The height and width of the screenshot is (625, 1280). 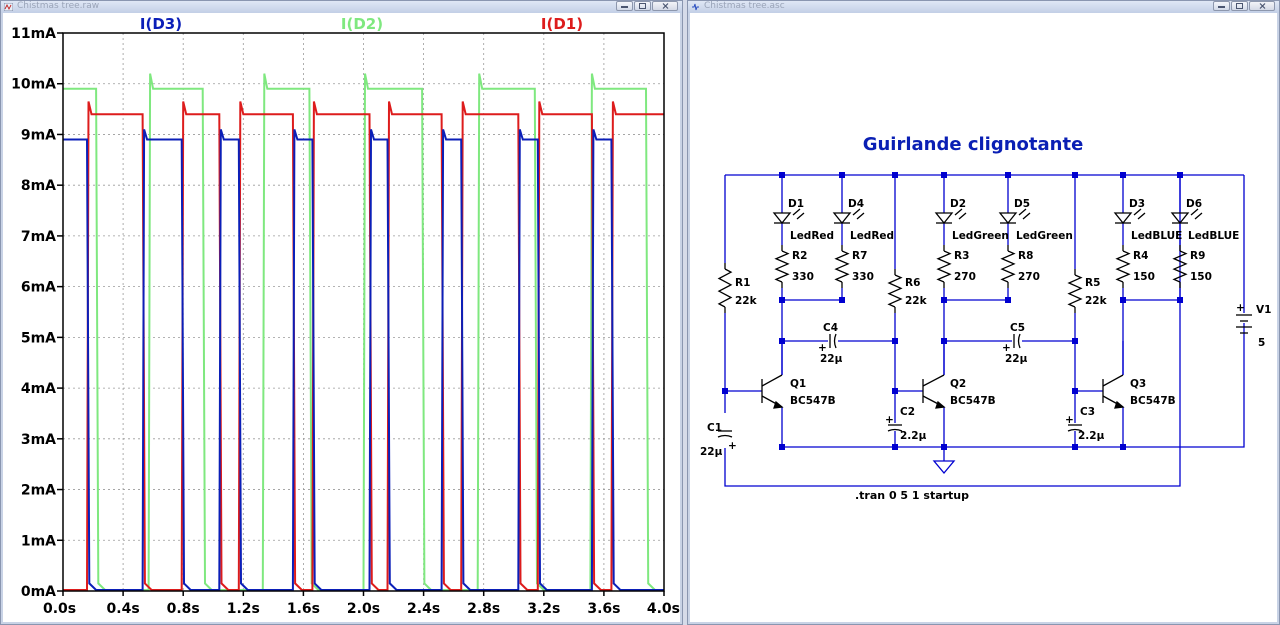 I want to click on component-label: C4, so click(x=830, y=328).